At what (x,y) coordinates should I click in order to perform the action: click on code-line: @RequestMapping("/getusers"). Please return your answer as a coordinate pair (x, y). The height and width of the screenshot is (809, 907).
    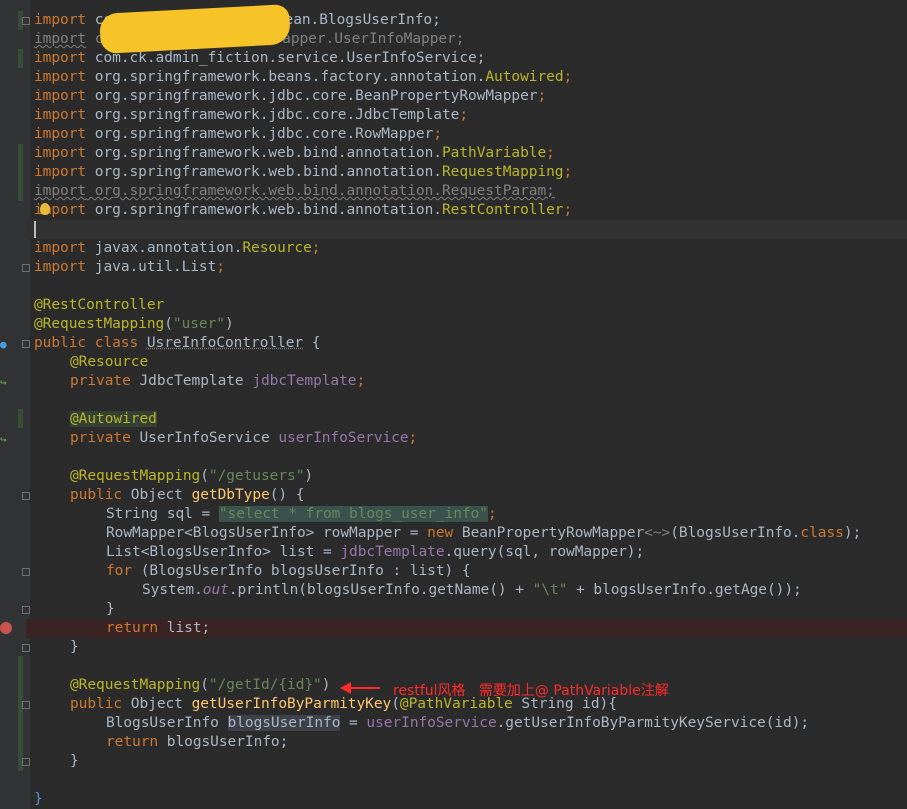
    Looking at the image, I should click on (191, 476).